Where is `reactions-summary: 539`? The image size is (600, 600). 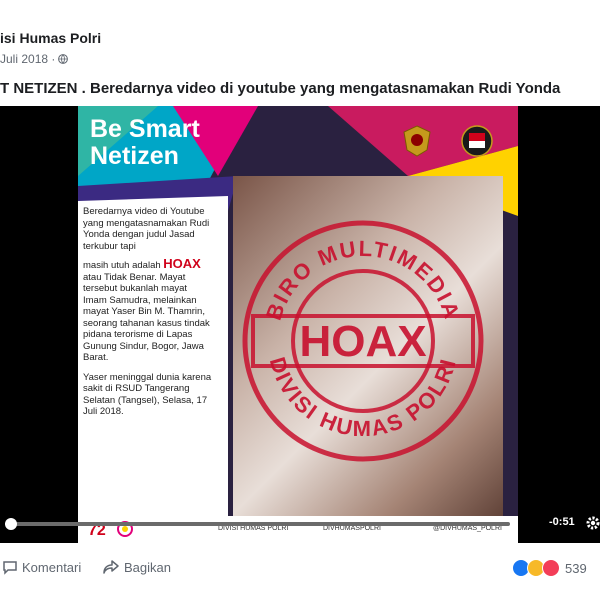 reactions-summary: 539 is located at coordinates (549, 568).